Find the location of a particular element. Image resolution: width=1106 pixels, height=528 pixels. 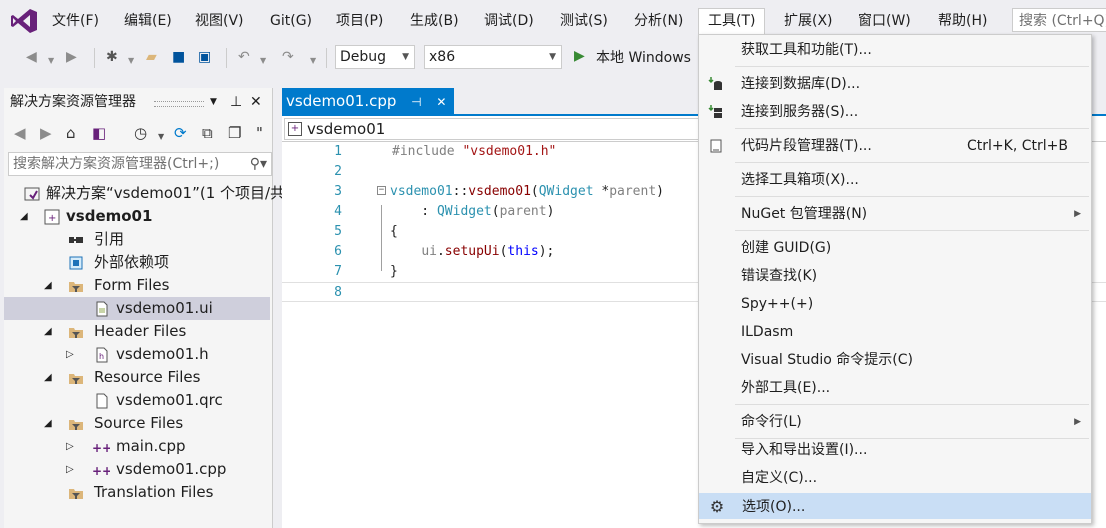

filter-dropdown-icon: ▼ is located at coordinates (161, 137).